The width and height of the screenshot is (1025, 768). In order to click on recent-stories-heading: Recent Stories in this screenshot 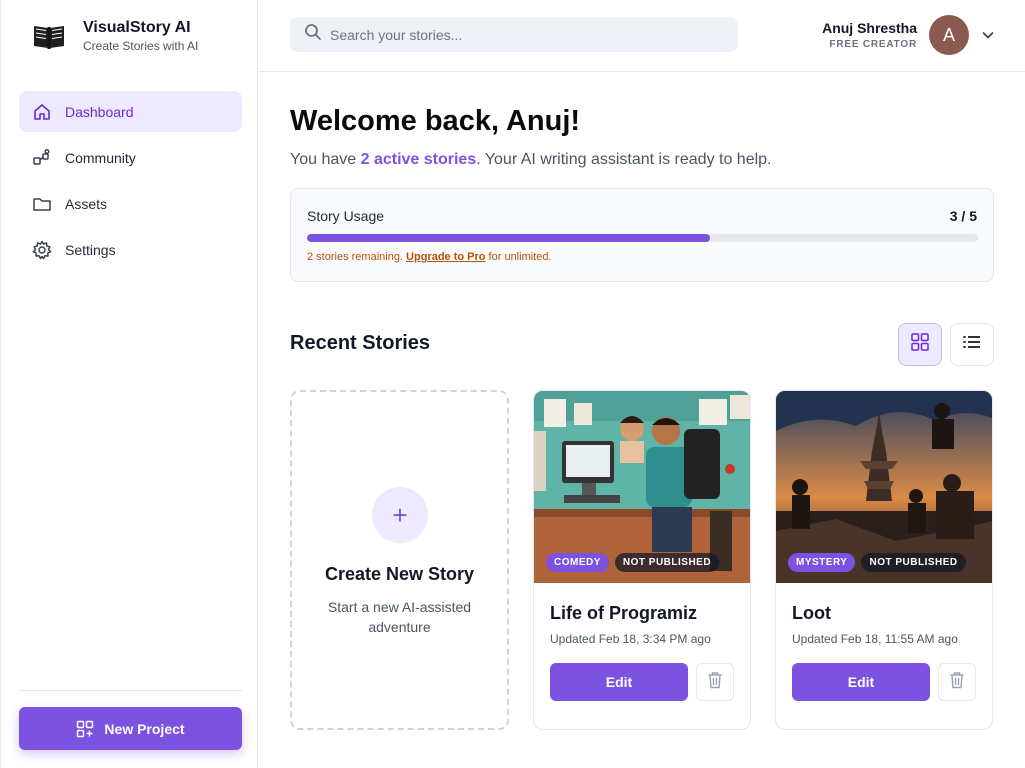, I will do `click(360, 343)`.